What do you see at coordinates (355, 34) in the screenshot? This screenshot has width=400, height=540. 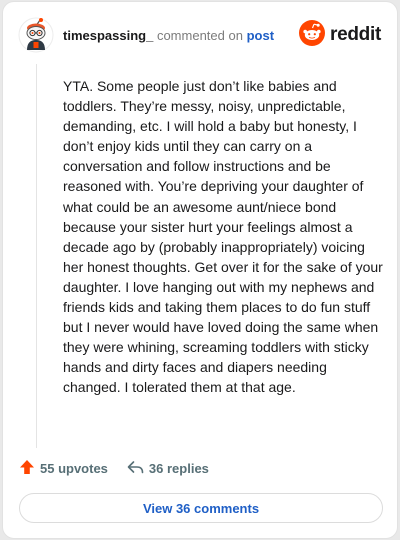 I see `brand-wordmark: reddit` at bounding box center [355, 34].